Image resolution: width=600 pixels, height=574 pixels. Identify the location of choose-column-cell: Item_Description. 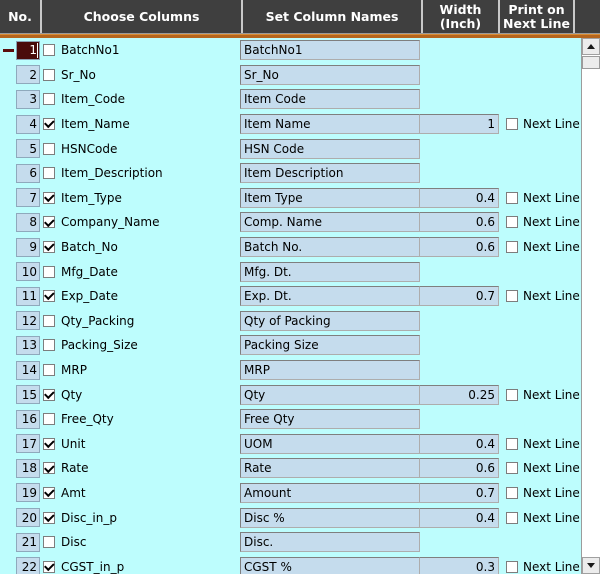
(140, 173).